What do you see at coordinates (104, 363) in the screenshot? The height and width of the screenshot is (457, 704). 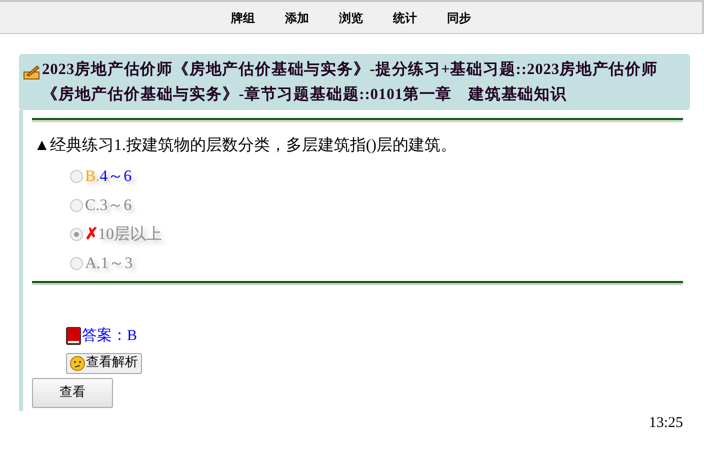 I see `analysis-button: 查看解析` at bounding box center [104, 363].